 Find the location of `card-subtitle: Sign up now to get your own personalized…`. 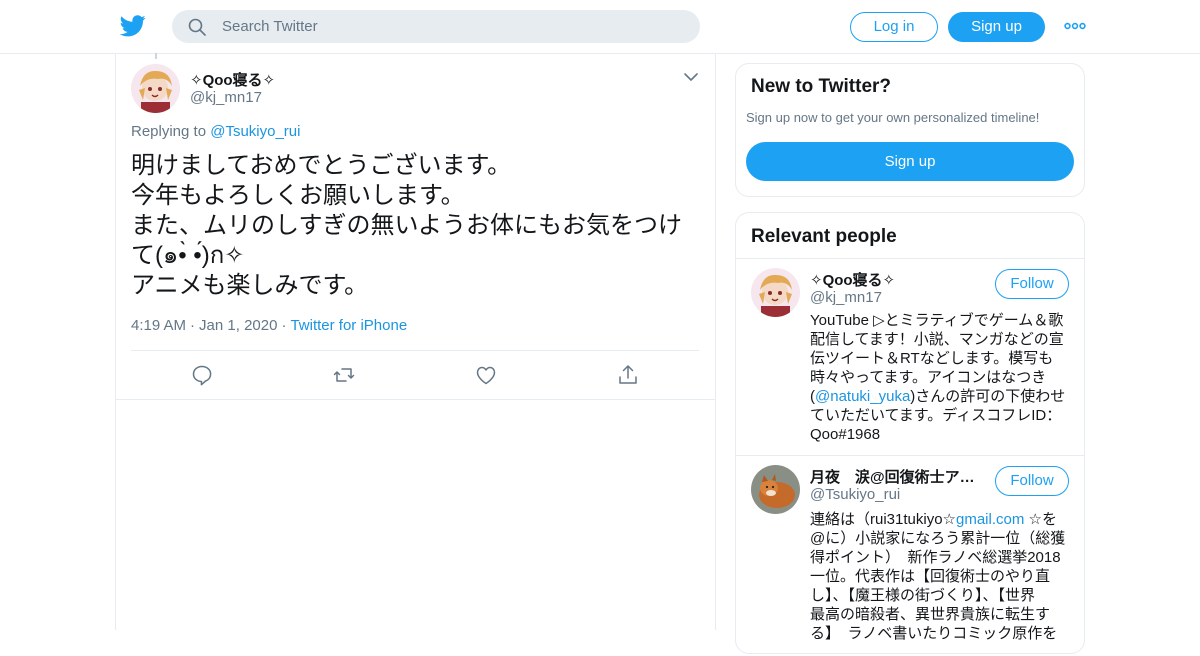

card-subtitle: Sign up now to get your own personalized… is located at coordinates (893, 117).